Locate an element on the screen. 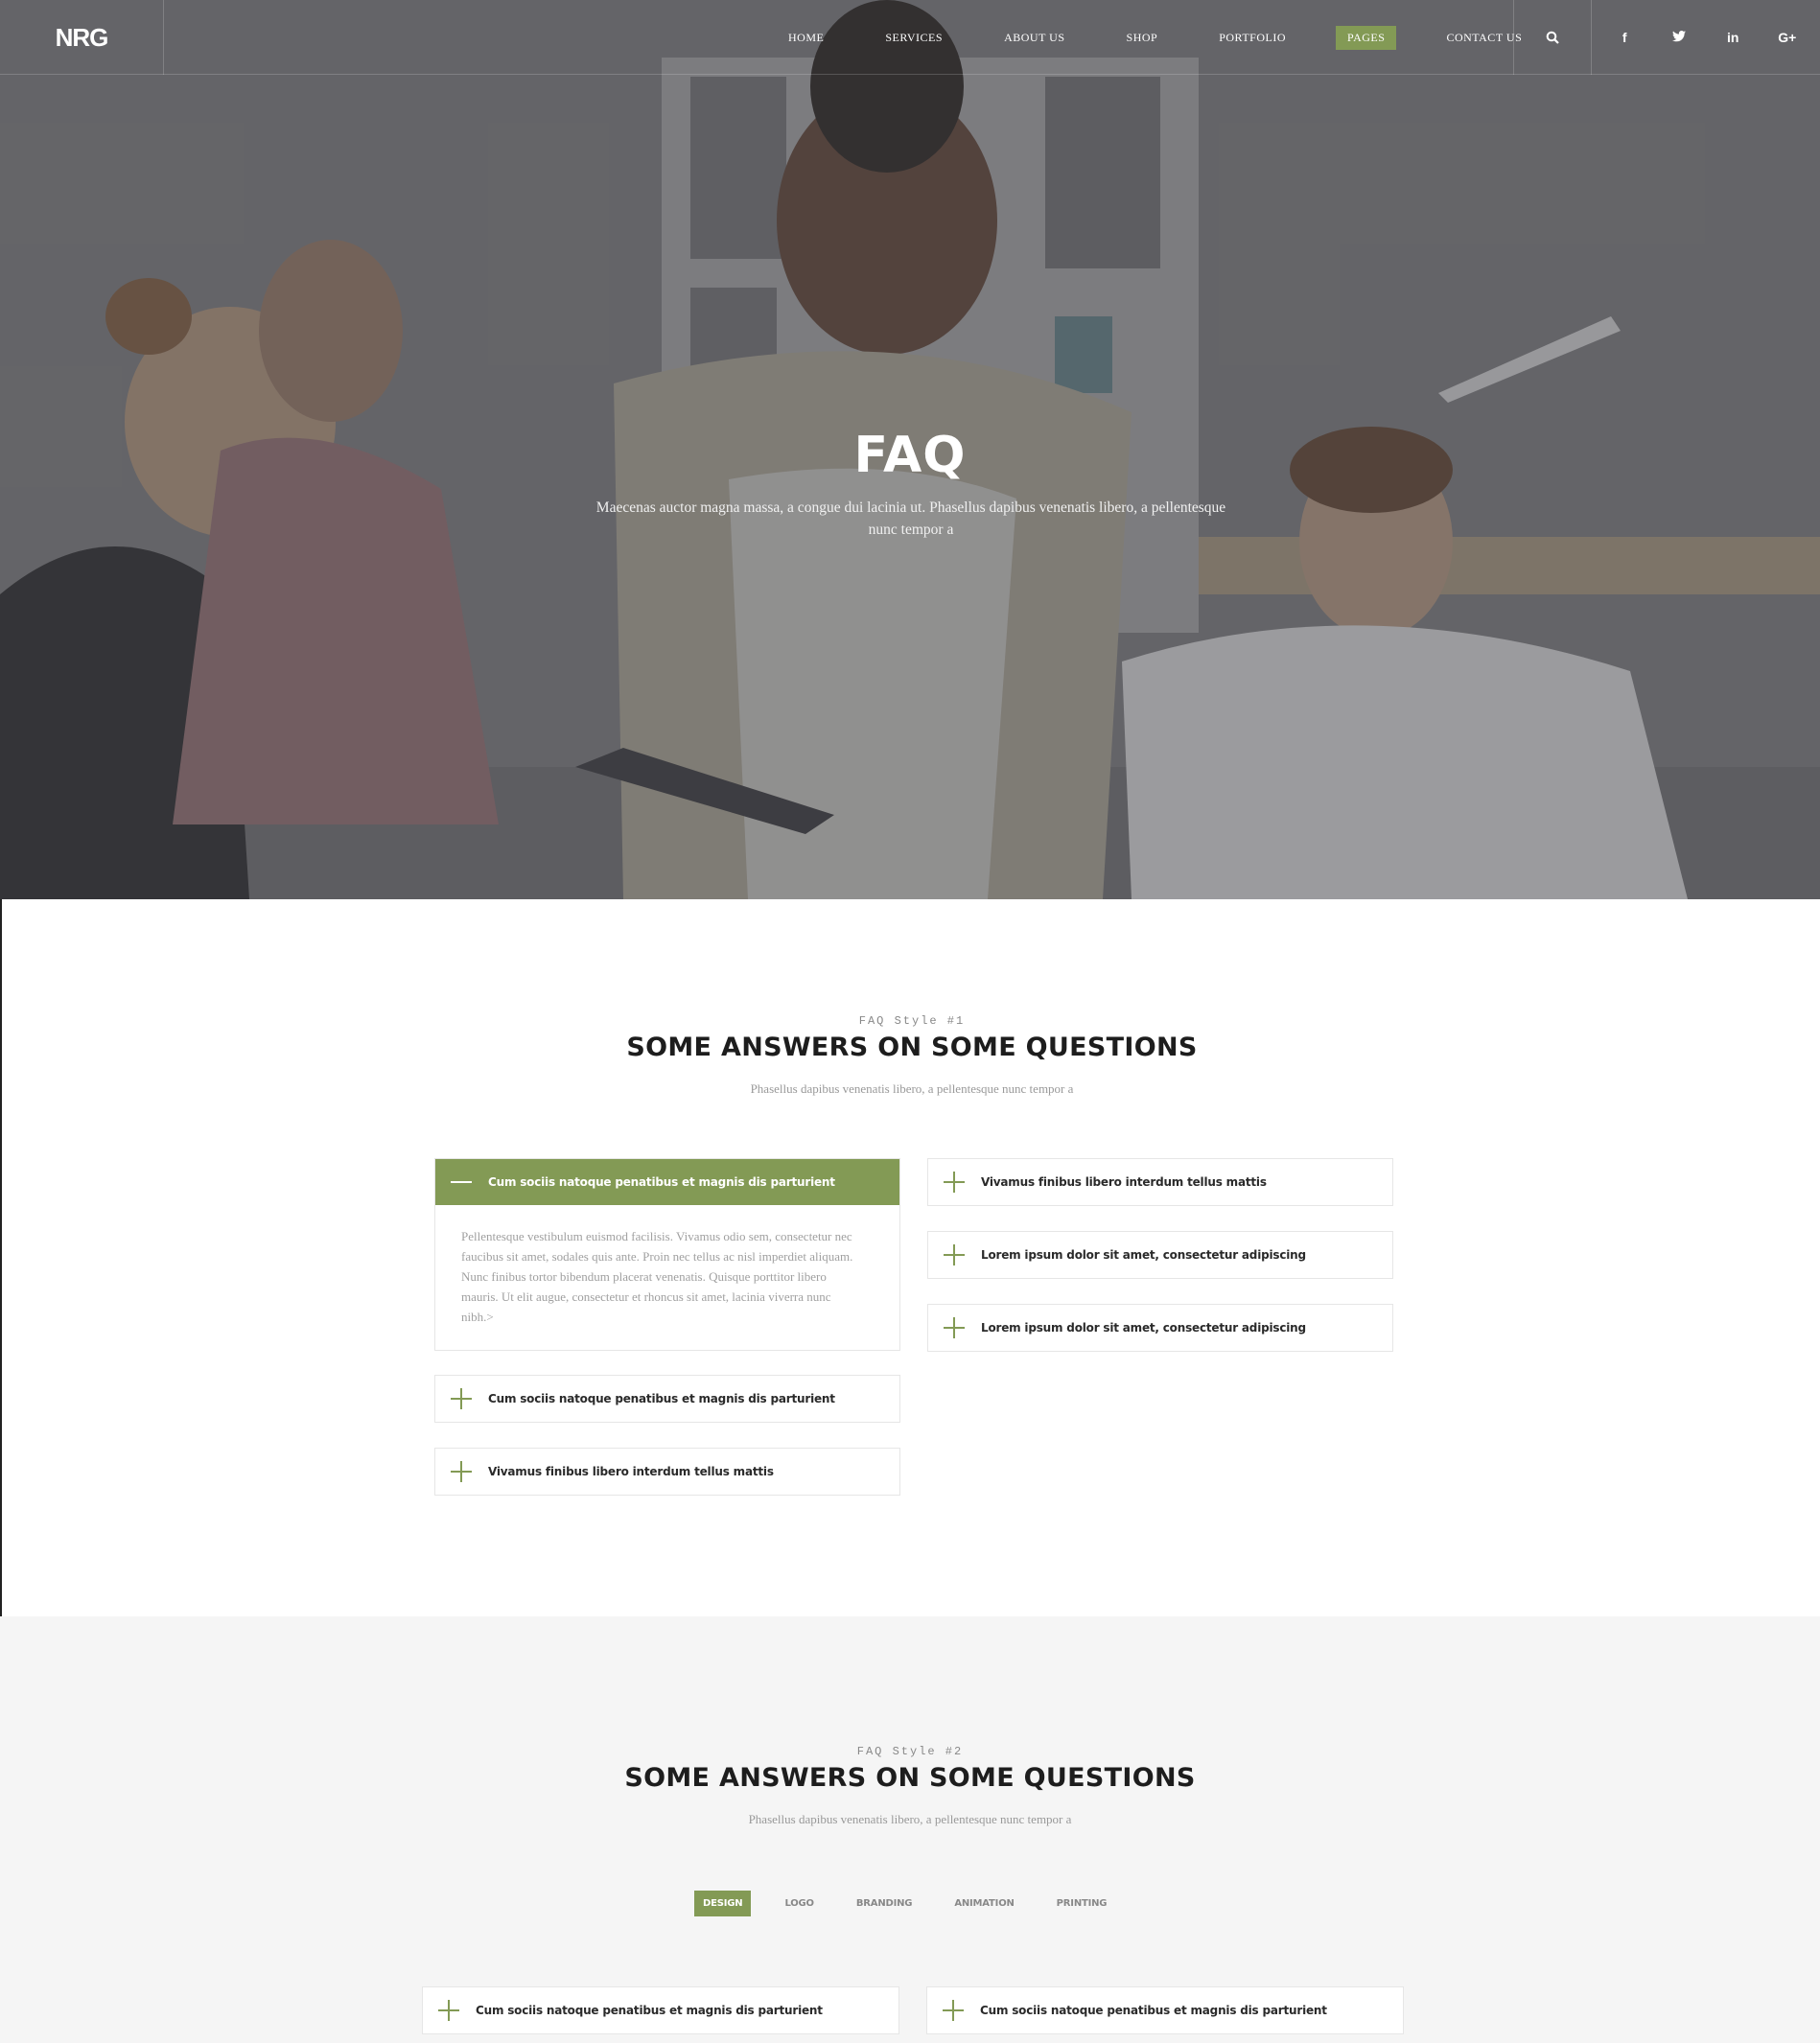 The height and width of the screenshot is (2043, 1820). tab-logo: LOGO is located at coordinates (799, 1903).